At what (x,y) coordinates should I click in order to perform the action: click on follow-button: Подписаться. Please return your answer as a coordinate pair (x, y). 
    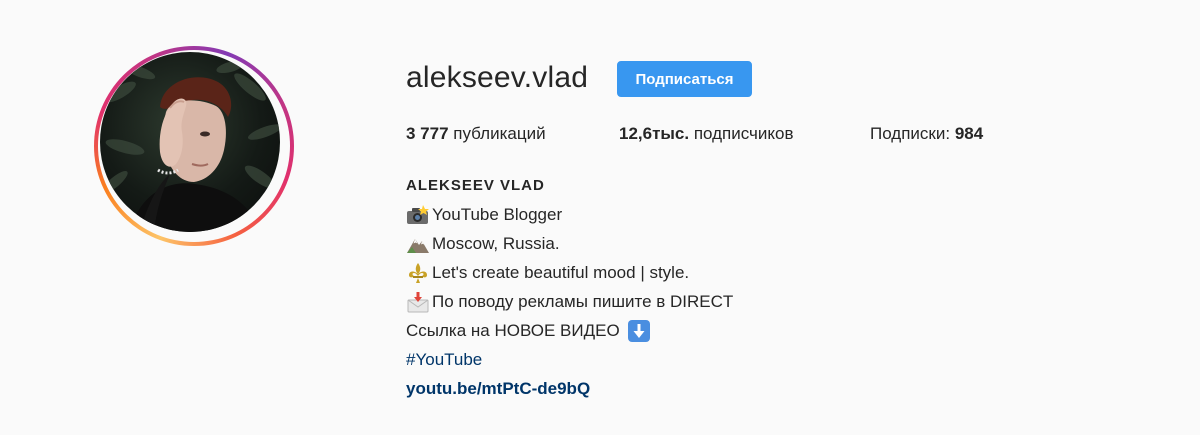
    Looking at the image, I should click on (684, 79).